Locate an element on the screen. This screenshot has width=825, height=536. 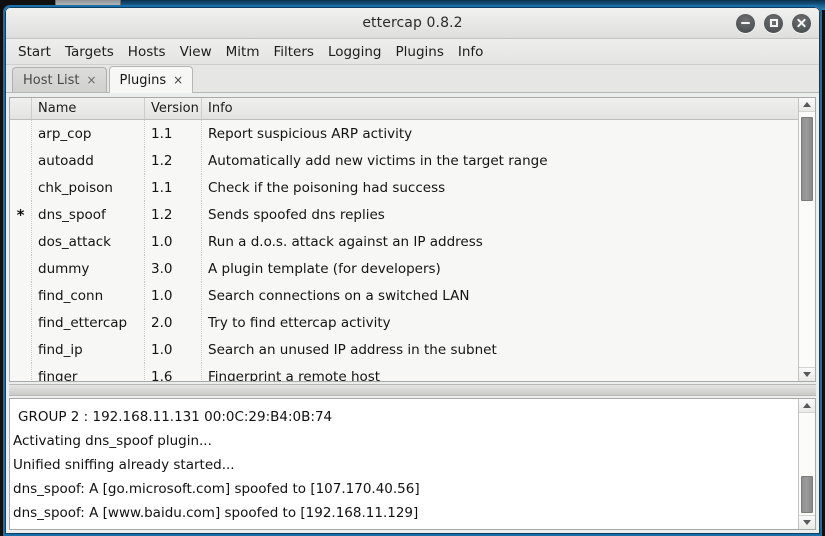
window-controls is located at coordinates (773, 23).